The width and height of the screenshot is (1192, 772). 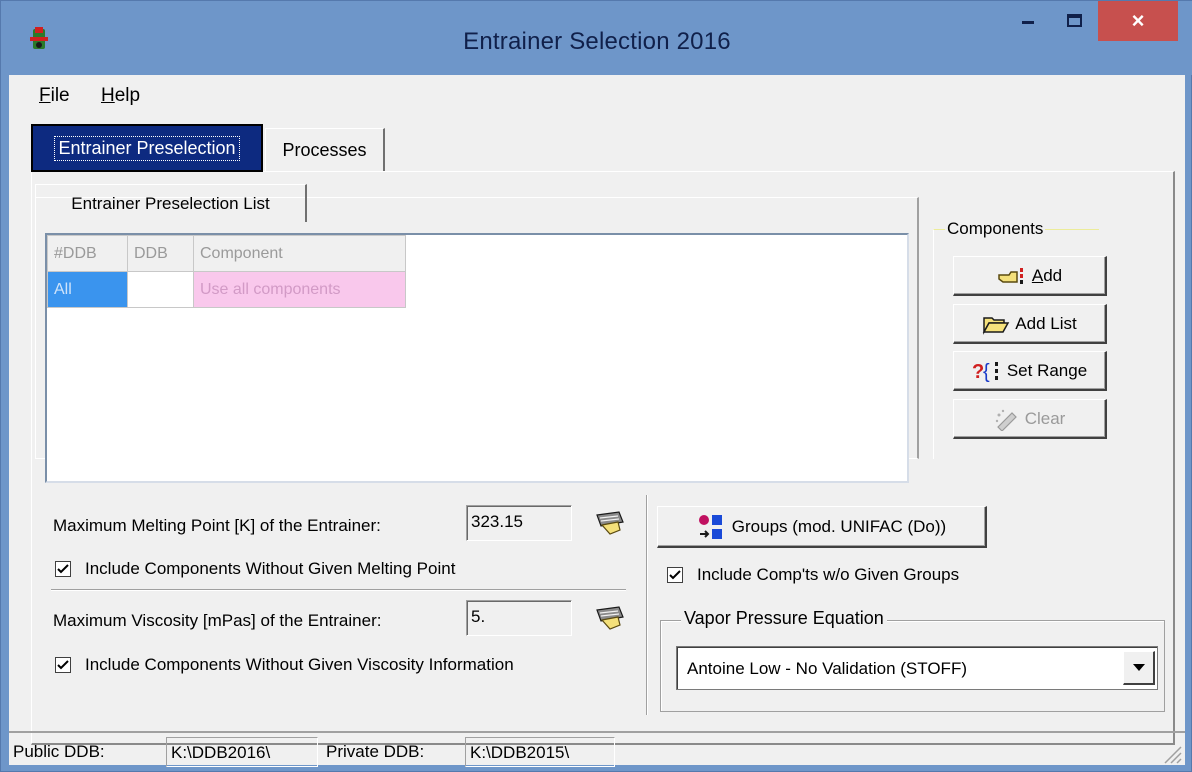 I want to click on menu-help-label: elp, so click(x=127, y=95).